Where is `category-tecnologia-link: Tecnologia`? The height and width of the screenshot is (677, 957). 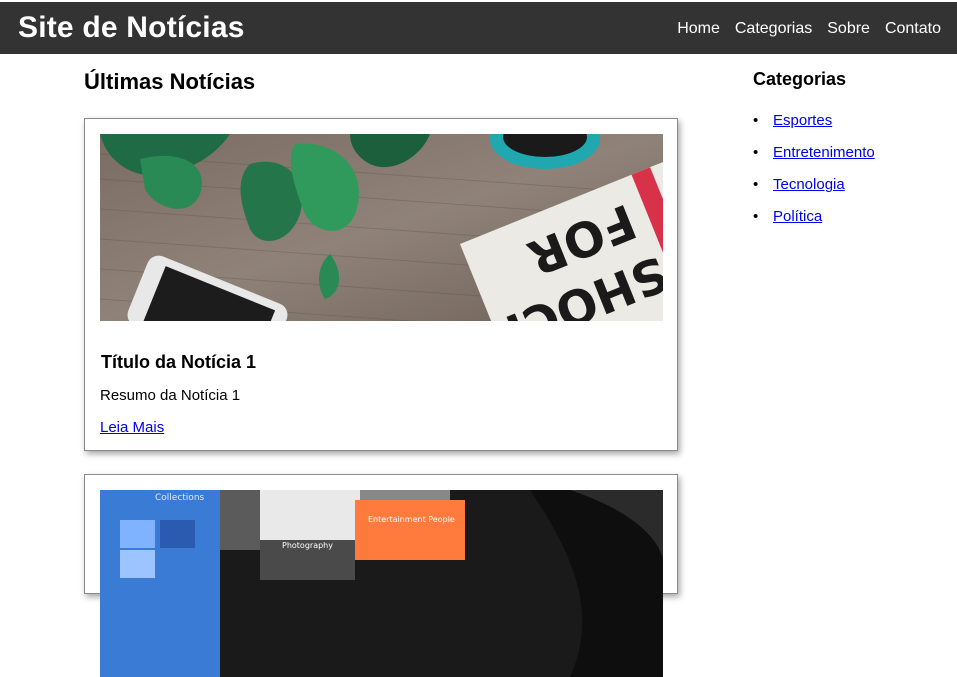
category-tecnologia-link: Tecnologia is located at coordinates (809, 184).